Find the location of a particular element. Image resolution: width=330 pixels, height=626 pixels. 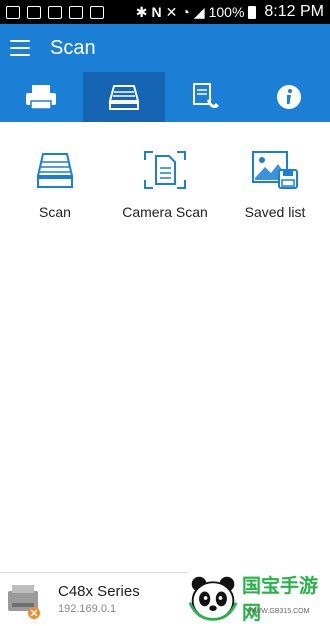

tab-info is located at coordinates (289, 97).